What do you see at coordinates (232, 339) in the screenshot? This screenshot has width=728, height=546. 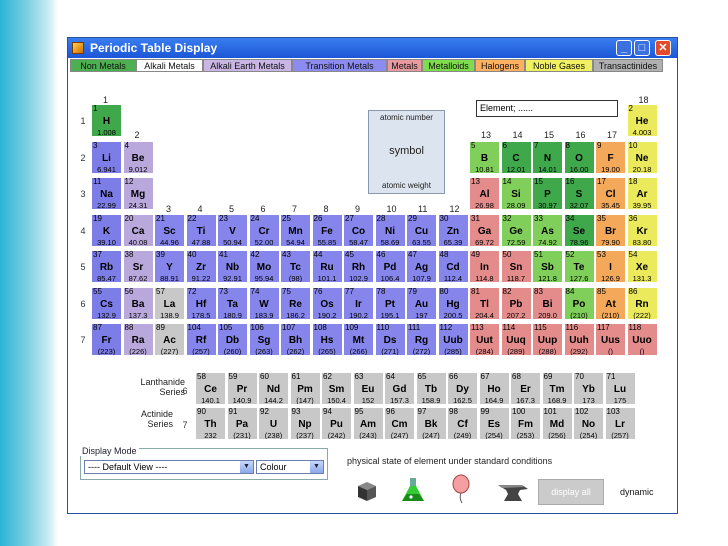 I see `element-db: 105 Db (260)` at bounding box center [232, 339].